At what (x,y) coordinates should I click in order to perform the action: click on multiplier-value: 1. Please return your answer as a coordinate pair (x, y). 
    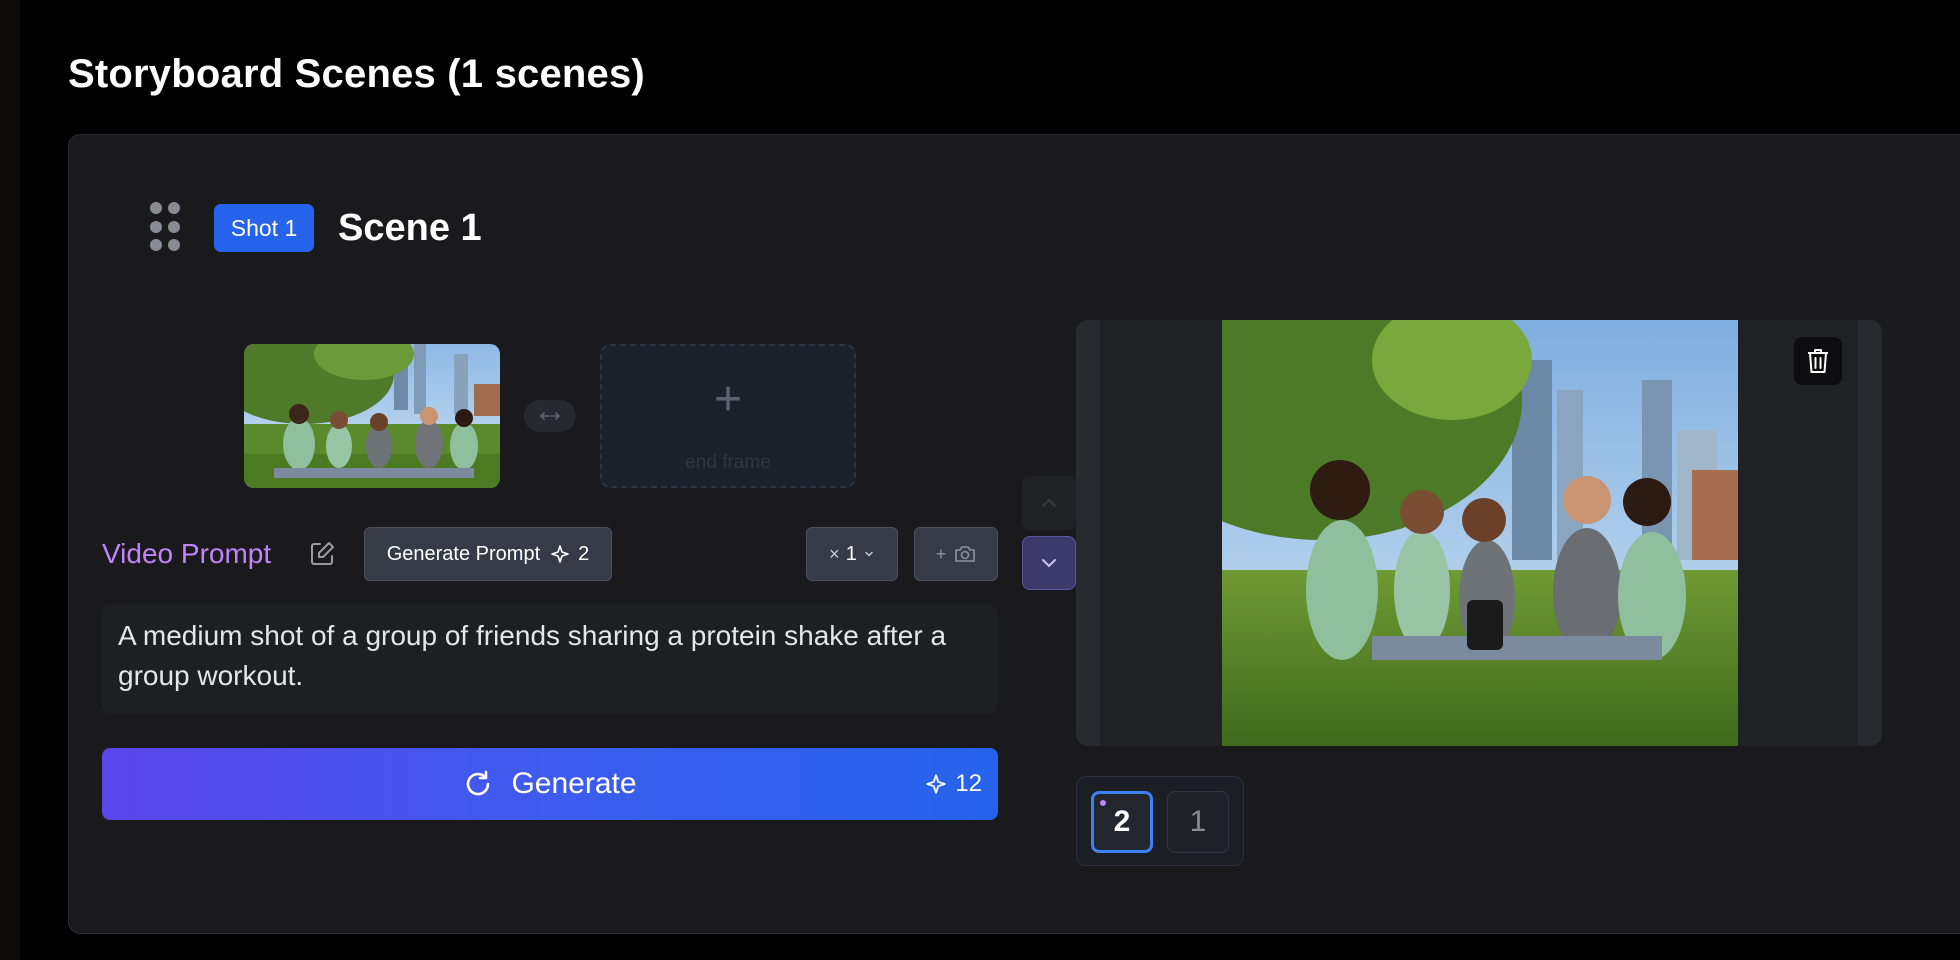
    Looking at the image, I should click on (851, 553).